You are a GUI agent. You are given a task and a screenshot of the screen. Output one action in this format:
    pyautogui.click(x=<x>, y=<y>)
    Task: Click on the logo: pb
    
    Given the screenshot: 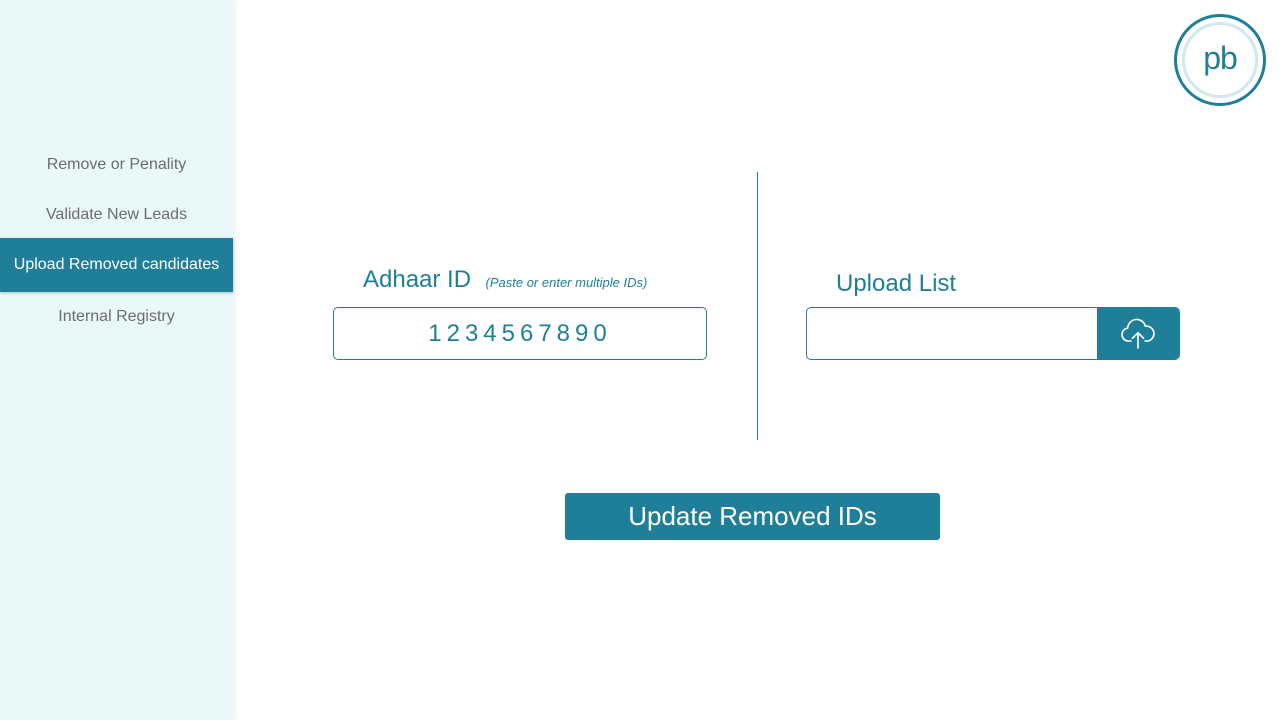 What is the action you would take?
    pyautogui.click(x=1220, y=60)
    